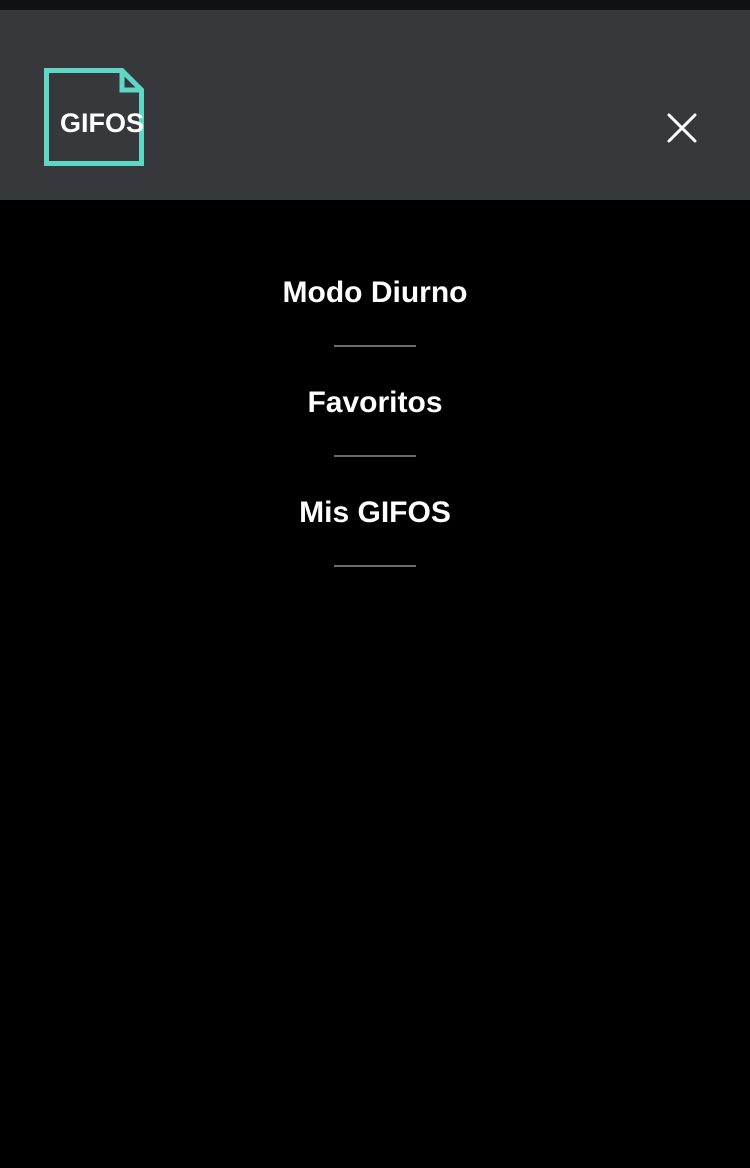 This screenshot has height=1168, width=750. What do you see at coordinates (375, 402) in the screenshot?
I see `menu-item-label: Favoritos` at bounding box center [375, 402].